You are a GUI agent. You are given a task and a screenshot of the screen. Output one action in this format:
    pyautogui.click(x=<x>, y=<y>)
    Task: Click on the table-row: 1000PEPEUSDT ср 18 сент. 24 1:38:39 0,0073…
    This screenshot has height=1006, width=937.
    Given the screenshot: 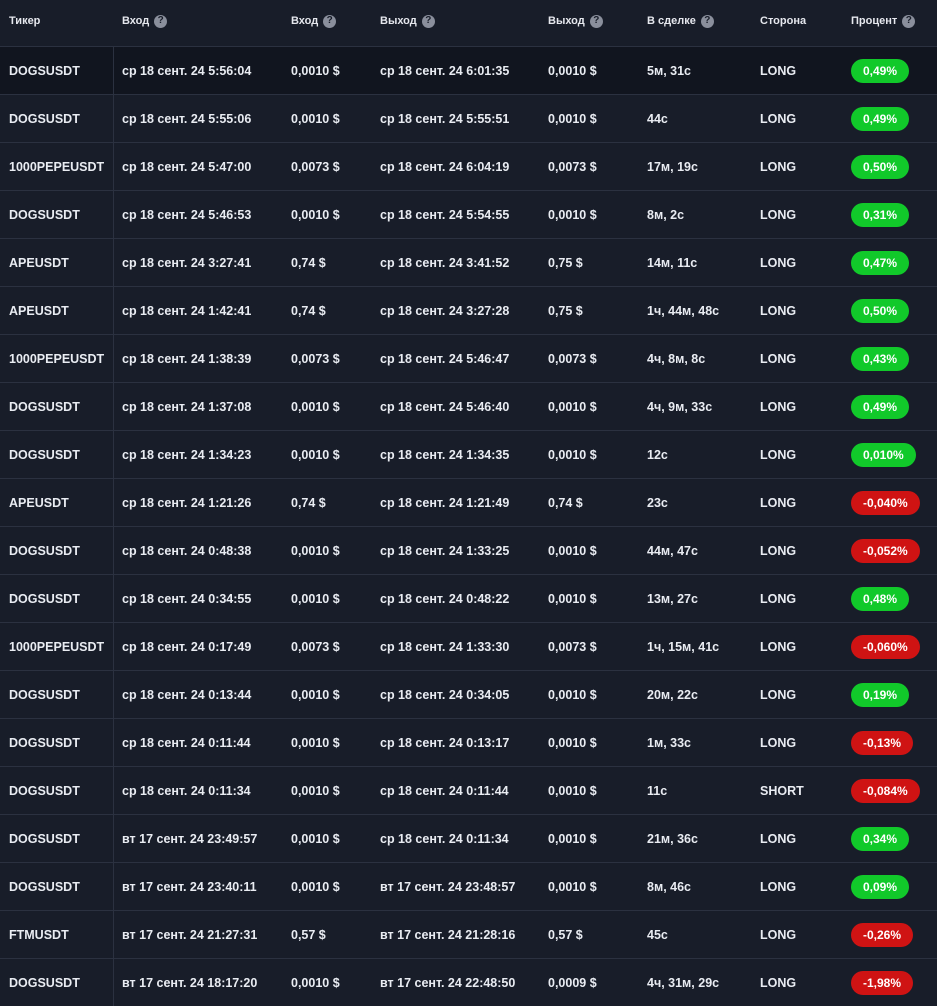 What is the action you would take?
    pyautogui.click(x=468, y=359)
    